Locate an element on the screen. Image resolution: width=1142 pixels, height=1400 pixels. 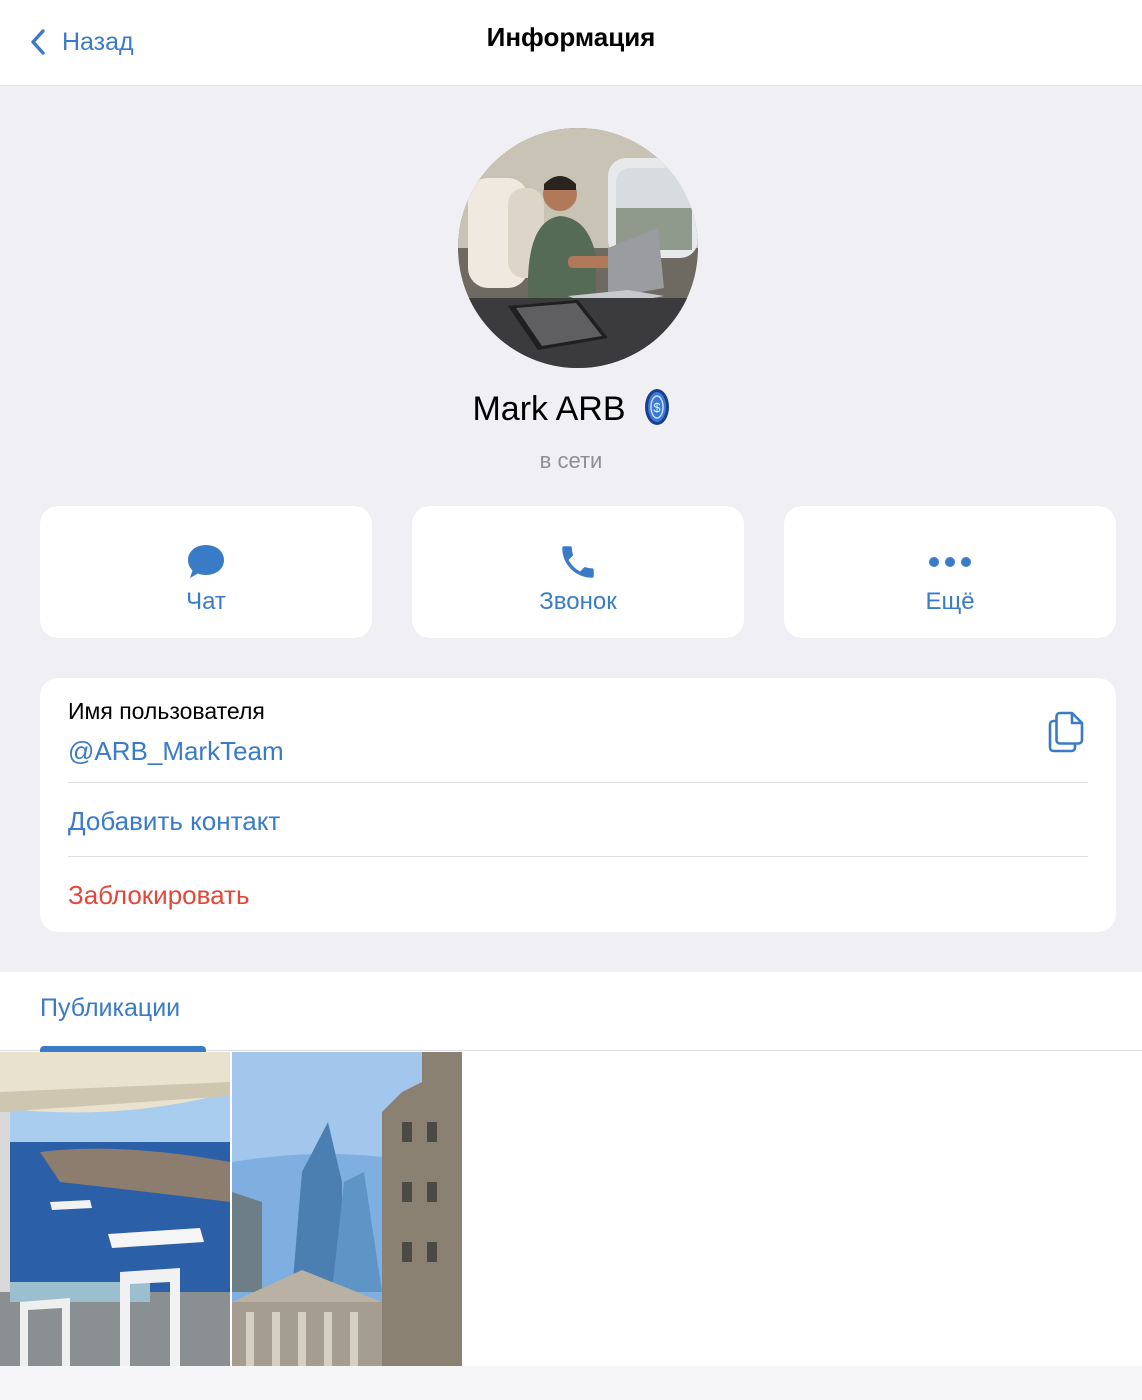
navigation-bar: Назад Информация is located at coordinates (571, 43).